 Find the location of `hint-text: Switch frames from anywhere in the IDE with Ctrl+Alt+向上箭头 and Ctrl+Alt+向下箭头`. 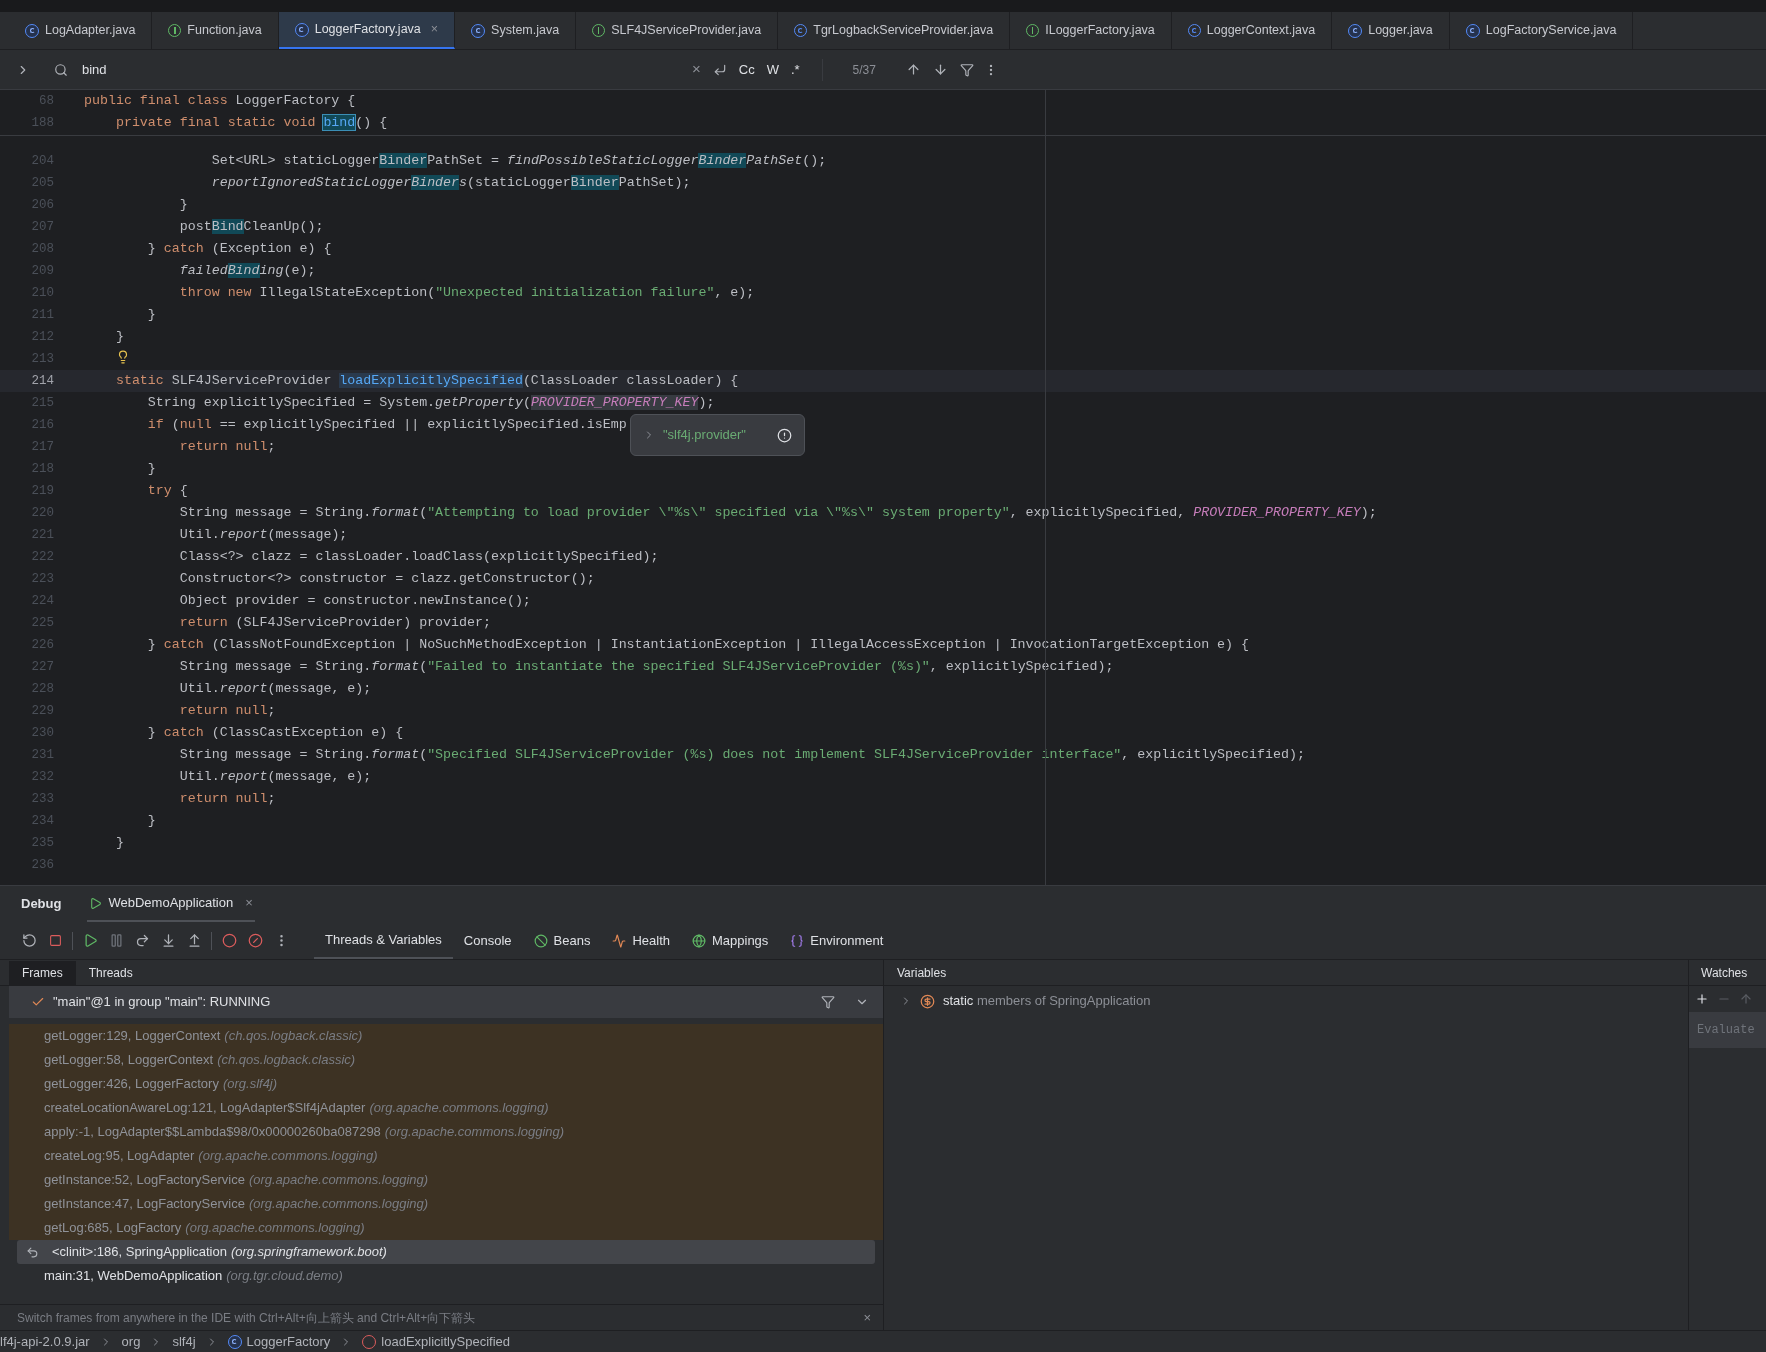

hint-text: Switch frames from anywhere in the IDE with Ctrl+Alt+向上箭头 and Ctrl+Alt+向下箭头 is located at coordinates (247, 1318).